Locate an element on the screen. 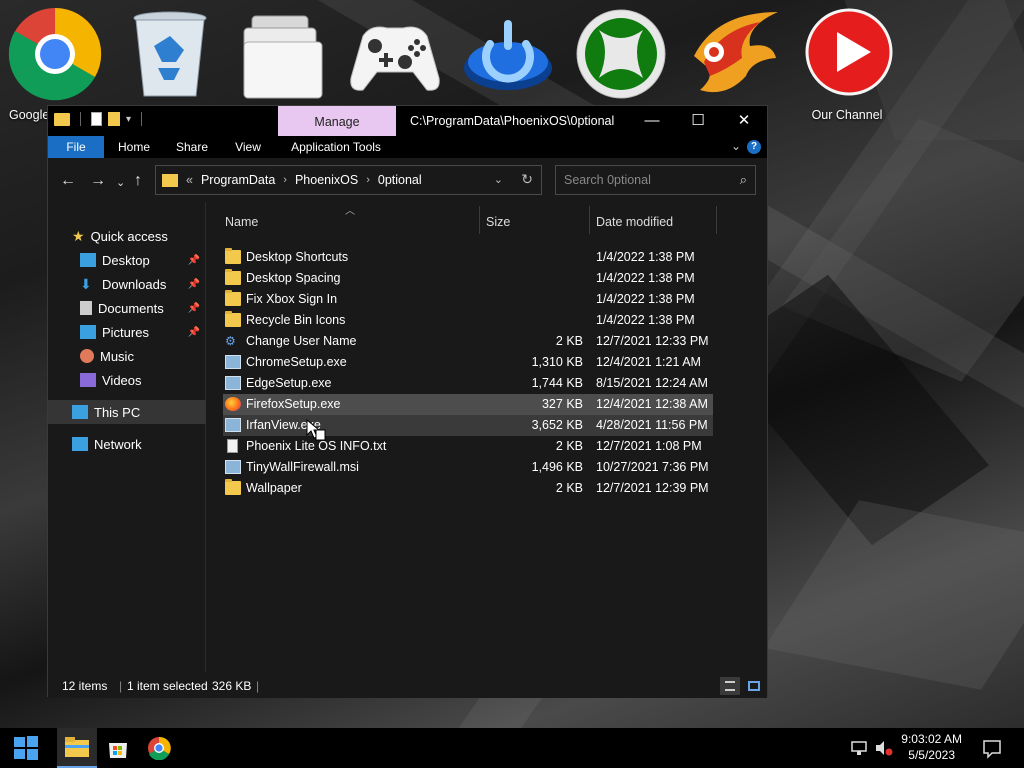 This screenshot has width=1024, height=768. nav-this-pc: This PC is located at coordinates (127, 412).